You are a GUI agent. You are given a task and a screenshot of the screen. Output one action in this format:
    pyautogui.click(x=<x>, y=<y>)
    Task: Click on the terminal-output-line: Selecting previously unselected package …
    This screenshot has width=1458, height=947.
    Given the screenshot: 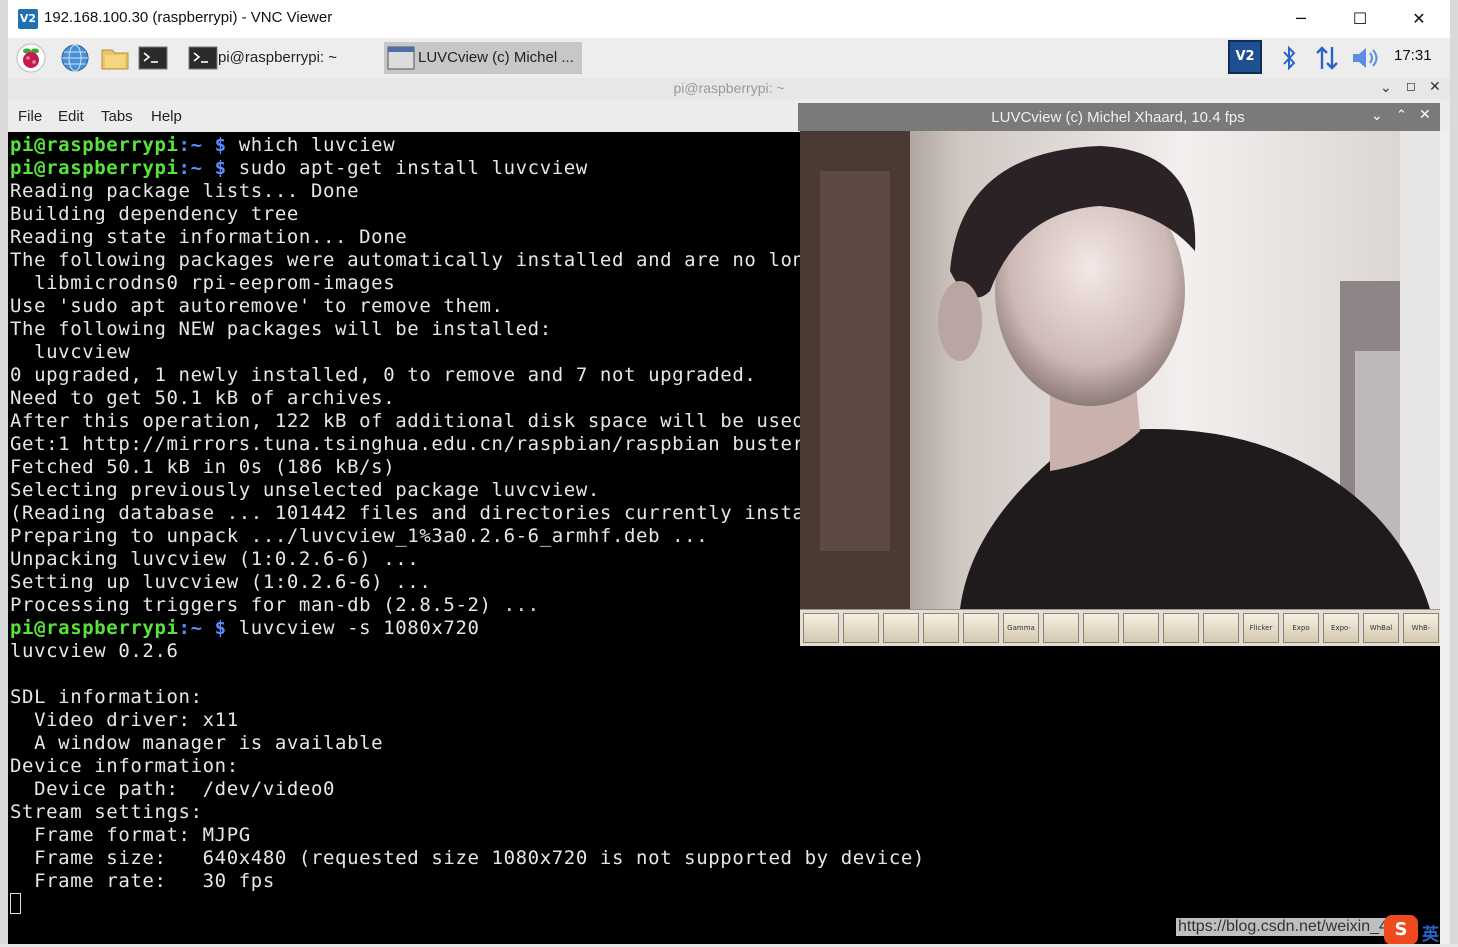 What is the action you would take?
    pyautogui.click(x=467, y=490)
    